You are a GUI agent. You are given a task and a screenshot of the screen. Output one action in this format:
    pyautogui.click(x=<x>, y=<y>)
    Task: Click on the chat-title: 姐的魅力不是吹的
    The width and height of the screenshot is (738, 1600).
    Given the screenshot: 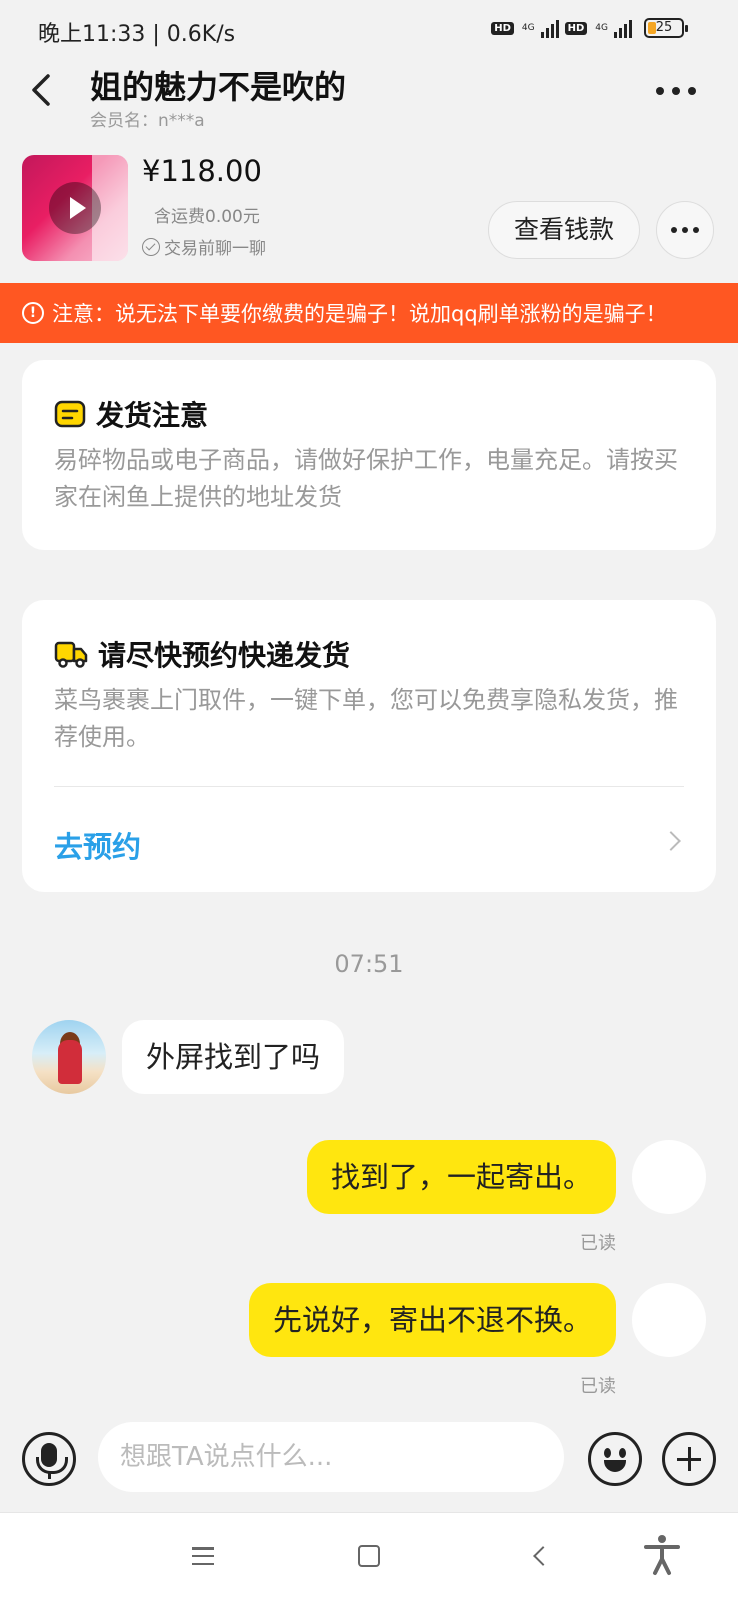 What is the action you would take?
    pyautogui.click(x=218, y=87)
    